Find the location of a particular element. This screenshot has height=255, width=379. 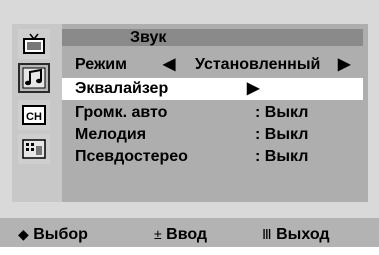

footer-exit: Ⅲ Выход is located at coordinates (296, 234).